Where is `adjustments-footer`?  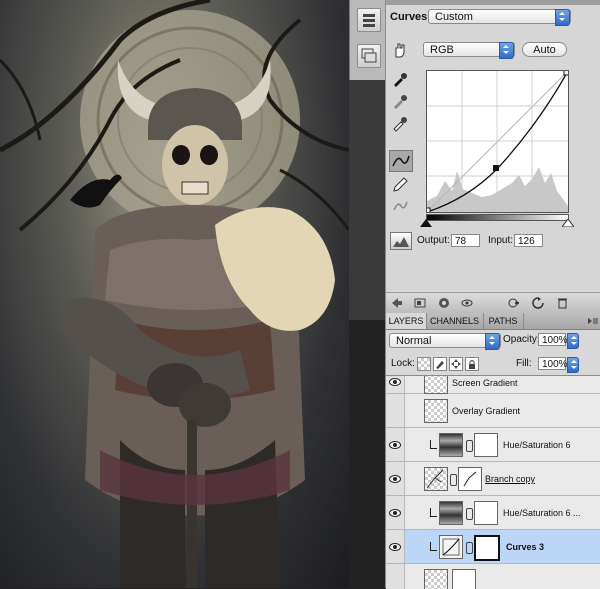
adjustments-footer is located at coordinates (493, 302).